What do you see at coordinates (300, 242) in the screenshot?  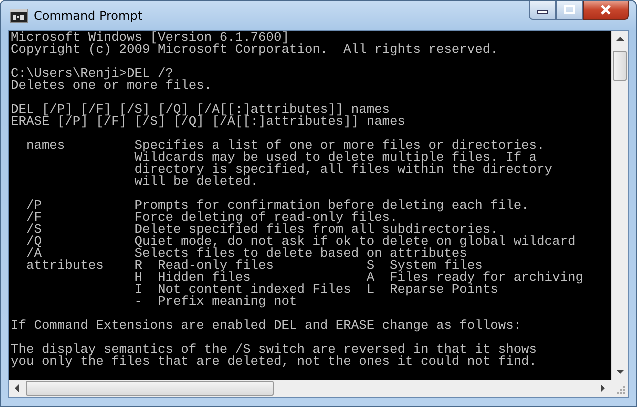 I see `console-line: /Q Quiet mode, do not ask if ok to delete on global wildcard` at bounding box center [300, 242].